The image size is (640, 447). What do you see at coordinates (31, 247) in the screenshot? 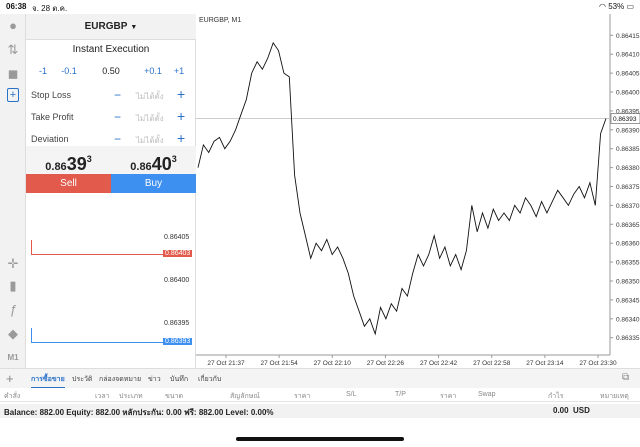
I see `ask-marker` at bounding box center [31, 247].